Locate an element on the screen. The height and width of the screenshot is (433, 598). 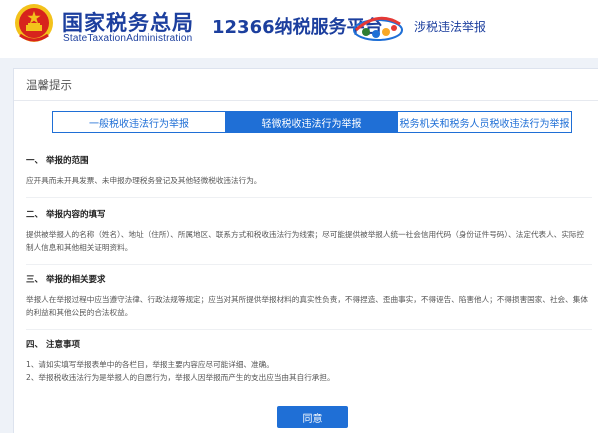
tab-general-report: 一般税收违法行为举报 is located at coordinates (139, 122).